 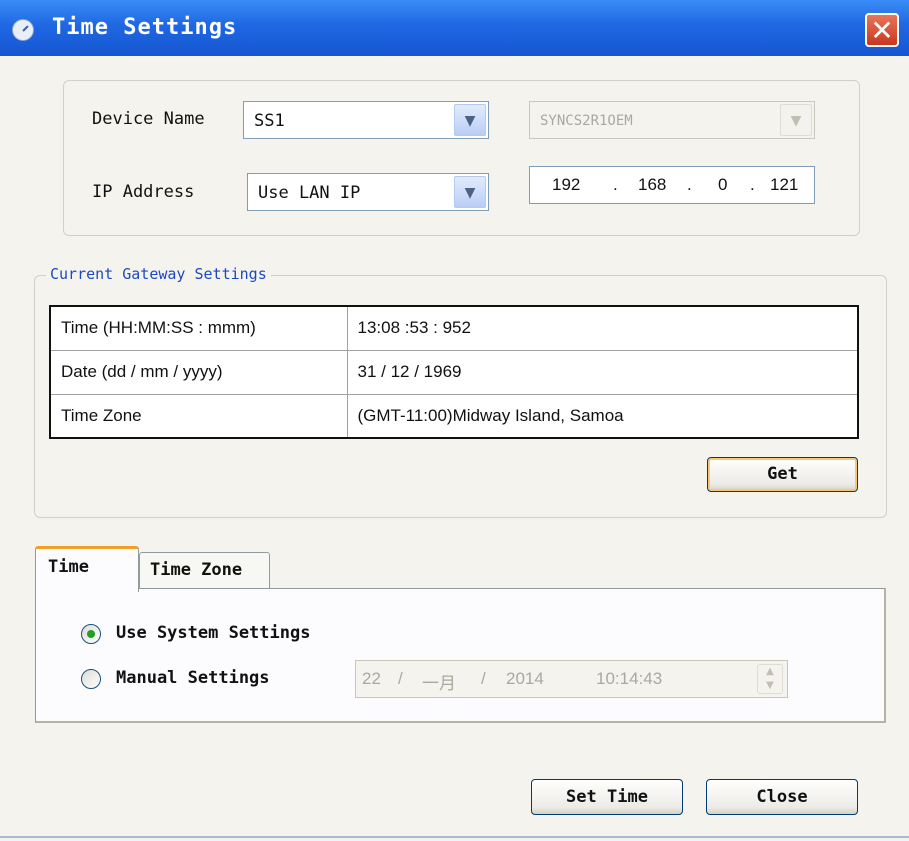 I want to click on ip-octet-1: 192, so click(x=566, y=185).